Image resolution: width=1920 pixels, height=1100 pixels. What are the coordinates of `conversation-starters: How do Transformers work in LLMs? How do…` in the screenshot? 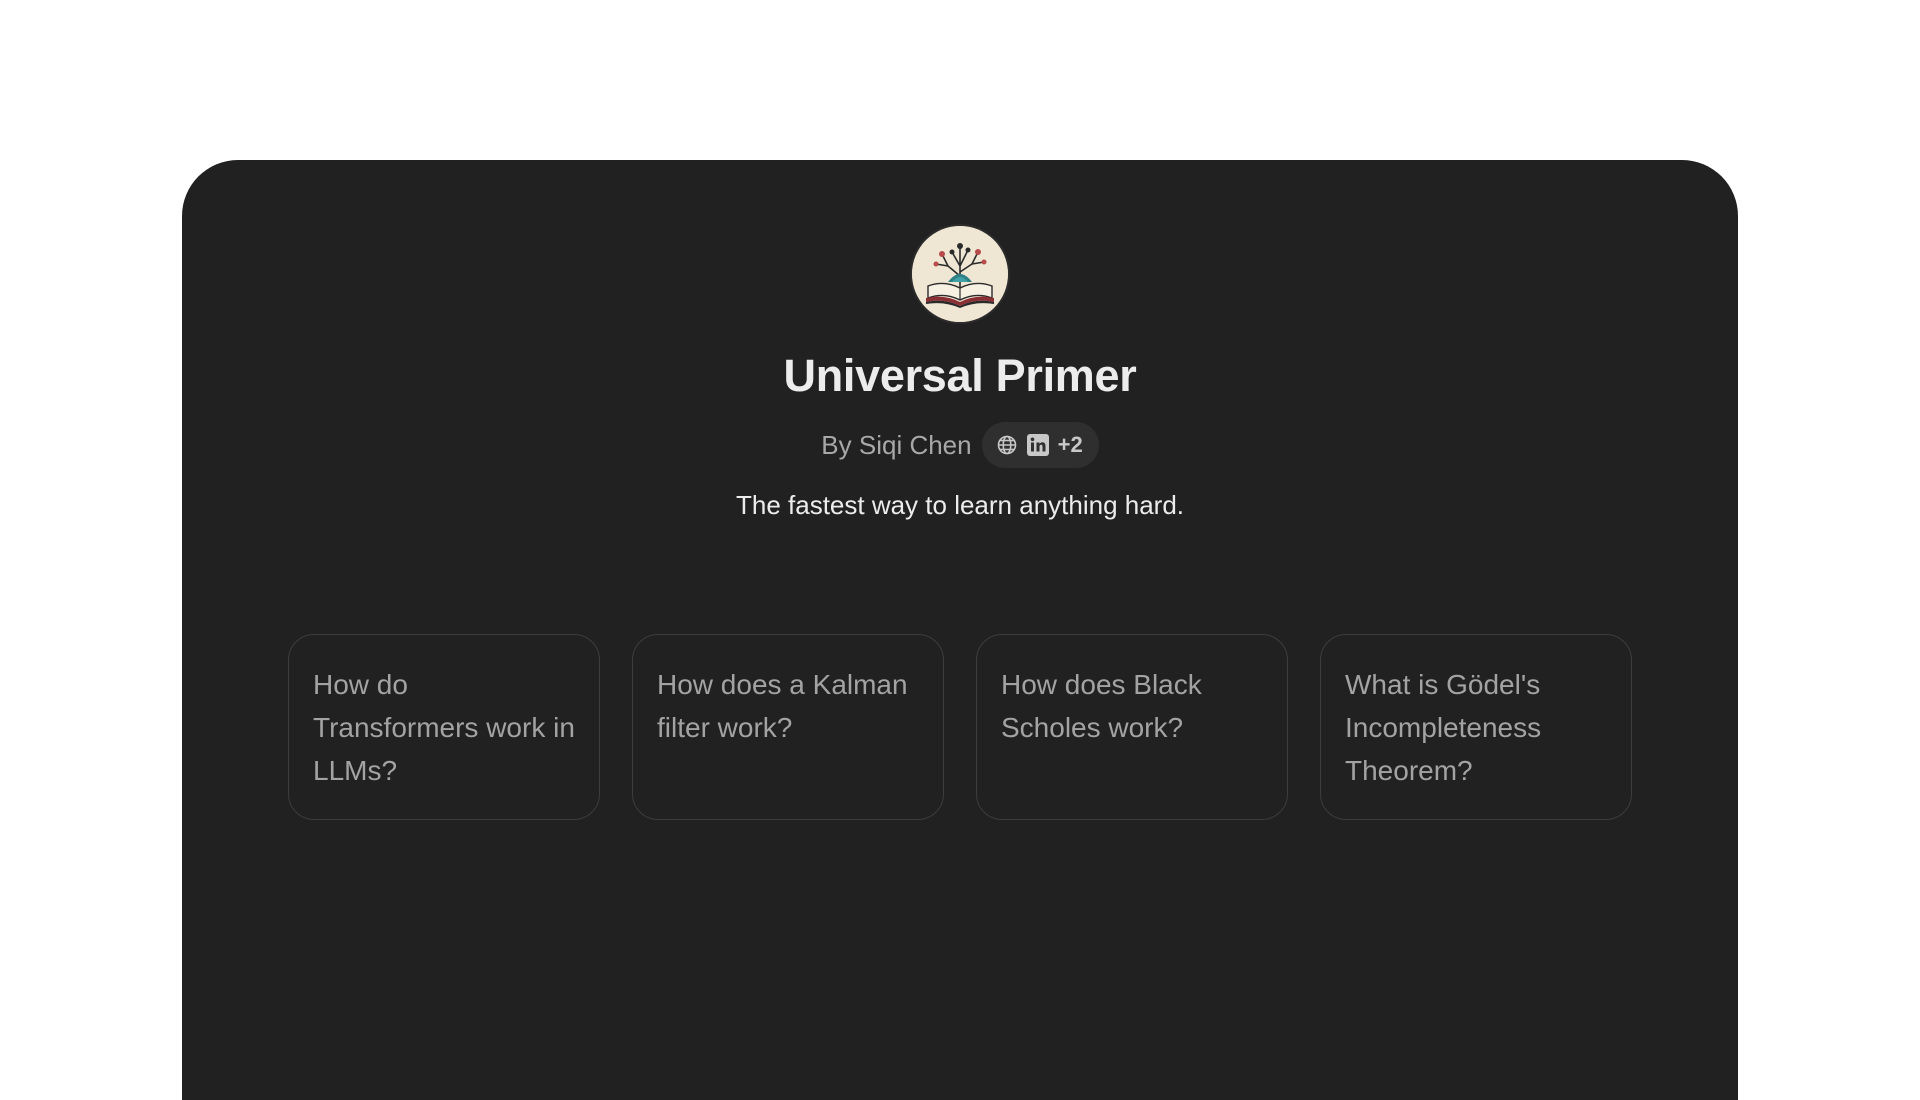 It's located at (960, 727).